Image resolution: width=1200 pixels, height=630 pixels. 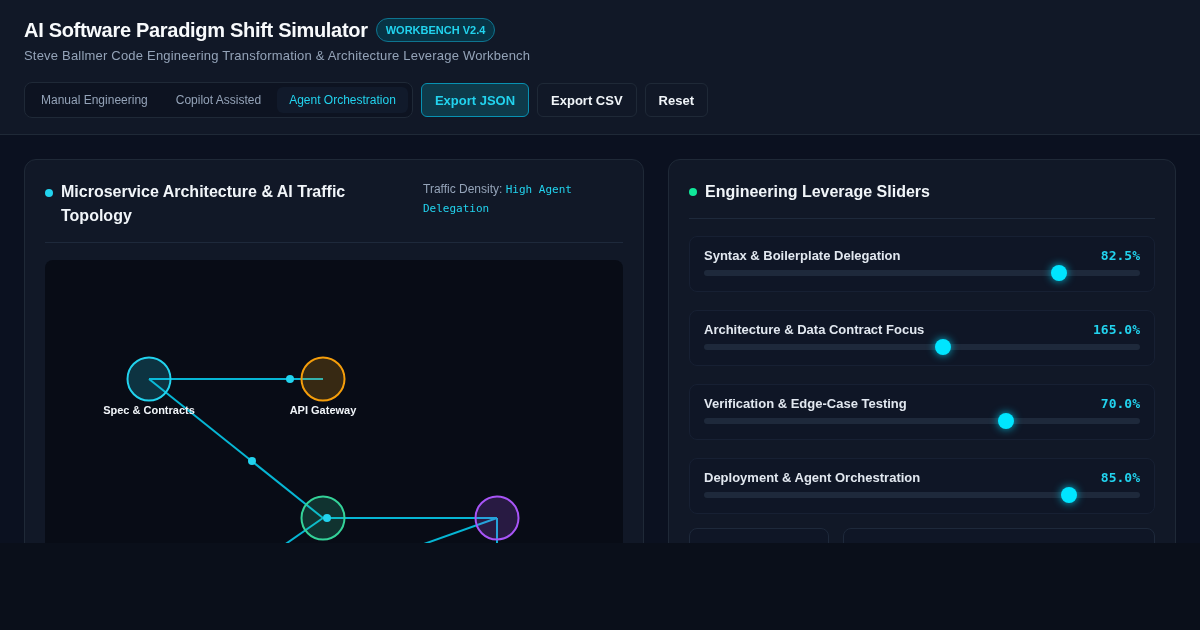 What do you see at coordinates (587, 100) in the screenshot?
I see `action-button: Export CSV` at bounding box center [587, 100].